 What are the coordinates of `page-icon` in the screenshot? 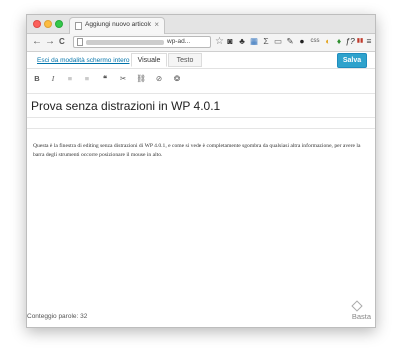 It's located at (80, 42).